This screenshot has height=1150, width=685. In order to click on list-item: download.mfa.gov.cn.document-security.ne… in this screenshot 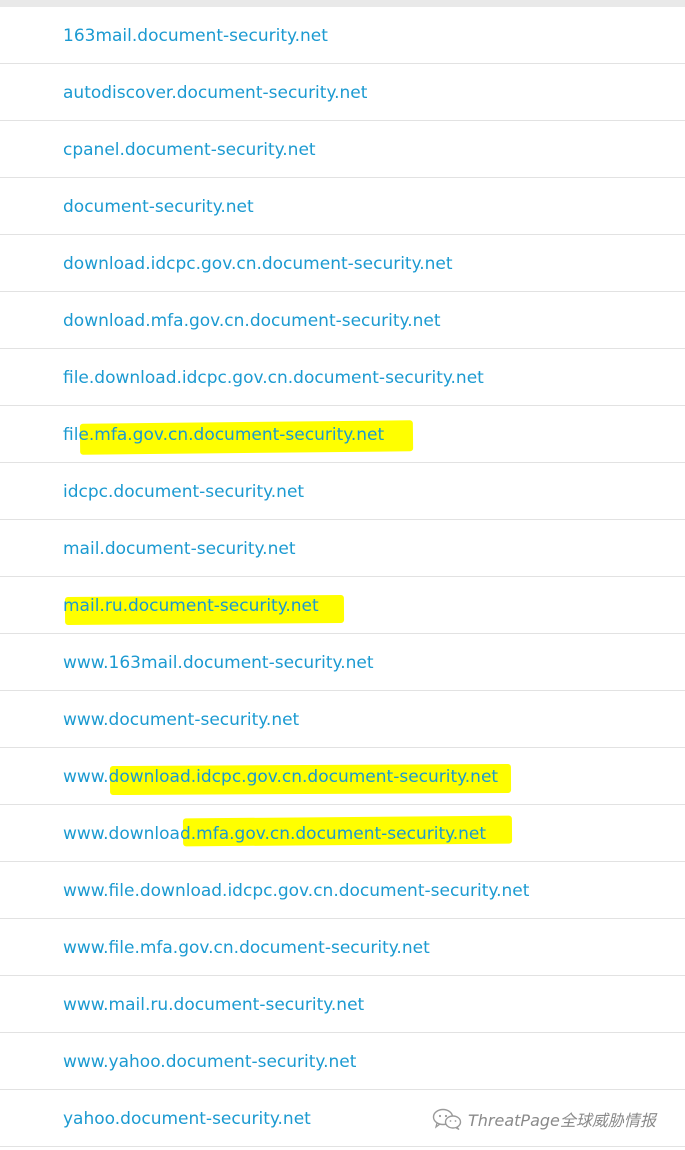, I will do `click(342, 320)`.